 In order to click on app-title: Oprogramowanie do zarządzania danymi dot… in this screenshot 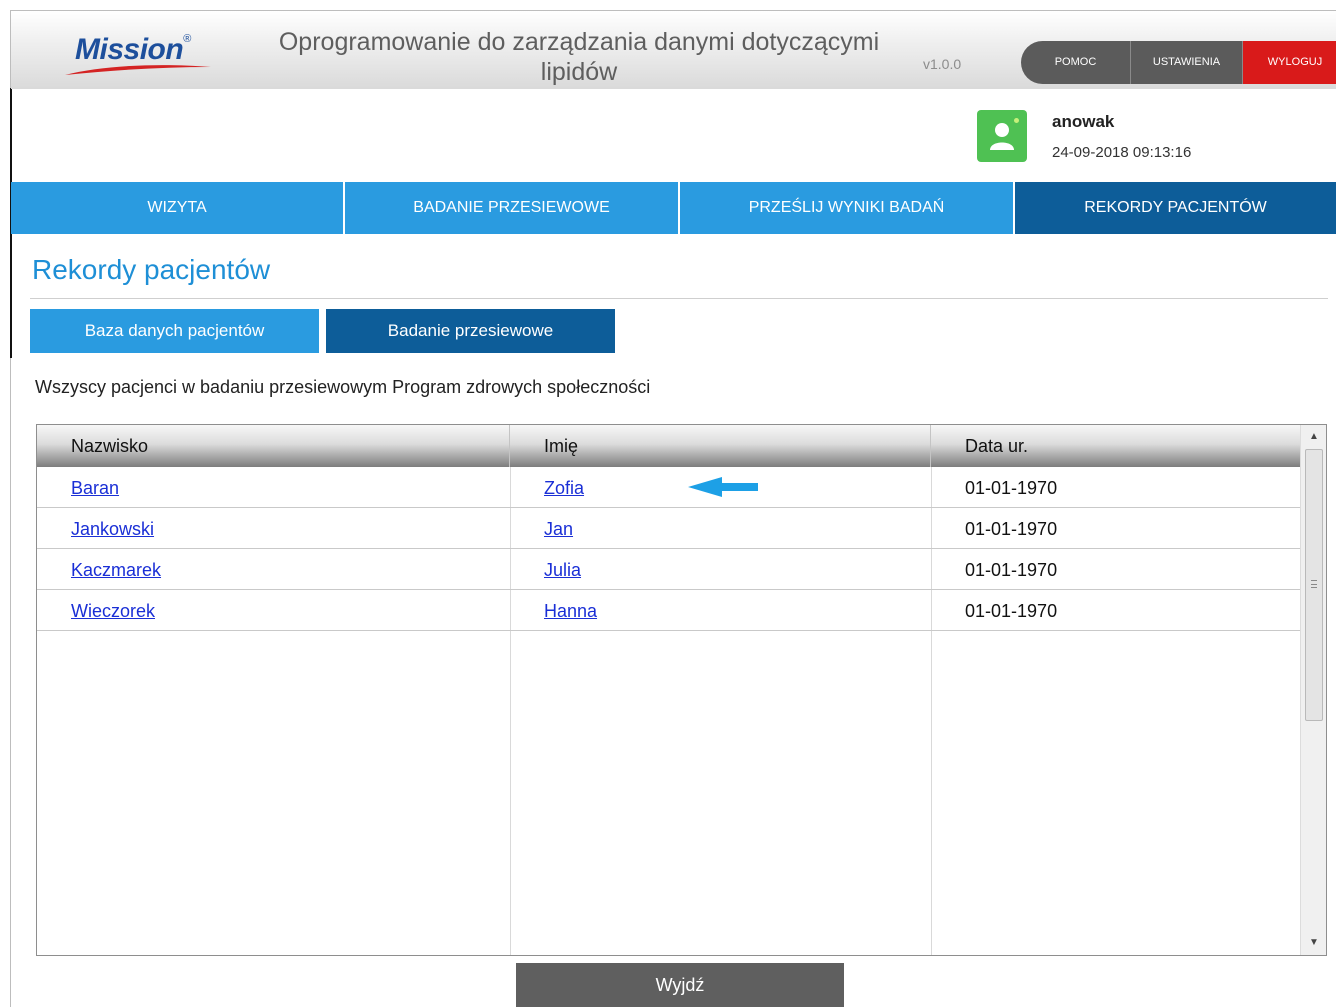, I will do `click(579, 57)`.